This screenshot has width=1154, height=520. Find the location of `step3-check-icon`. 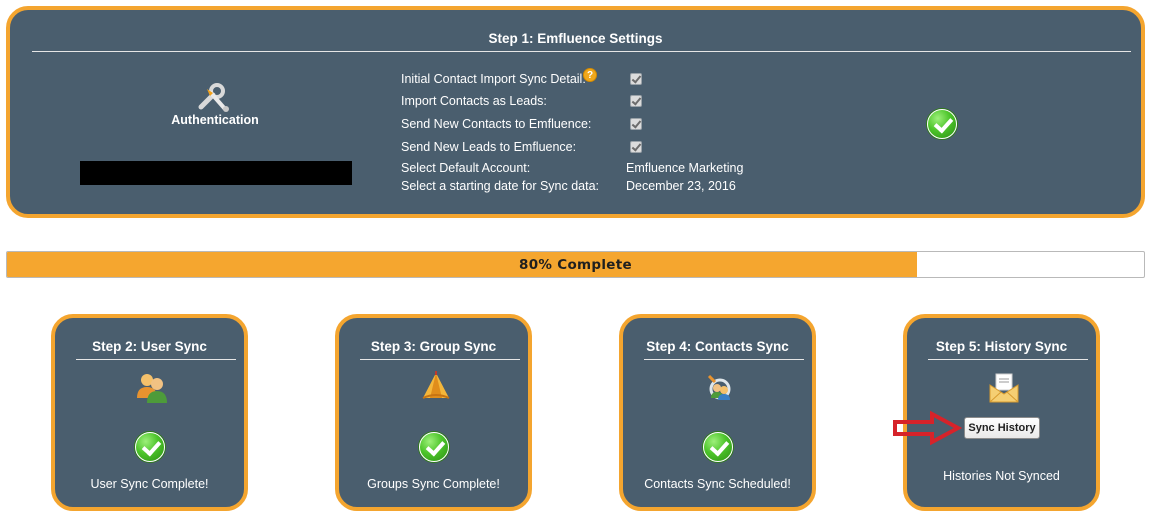

step3-check-icon is located at coordinates (434, 447).